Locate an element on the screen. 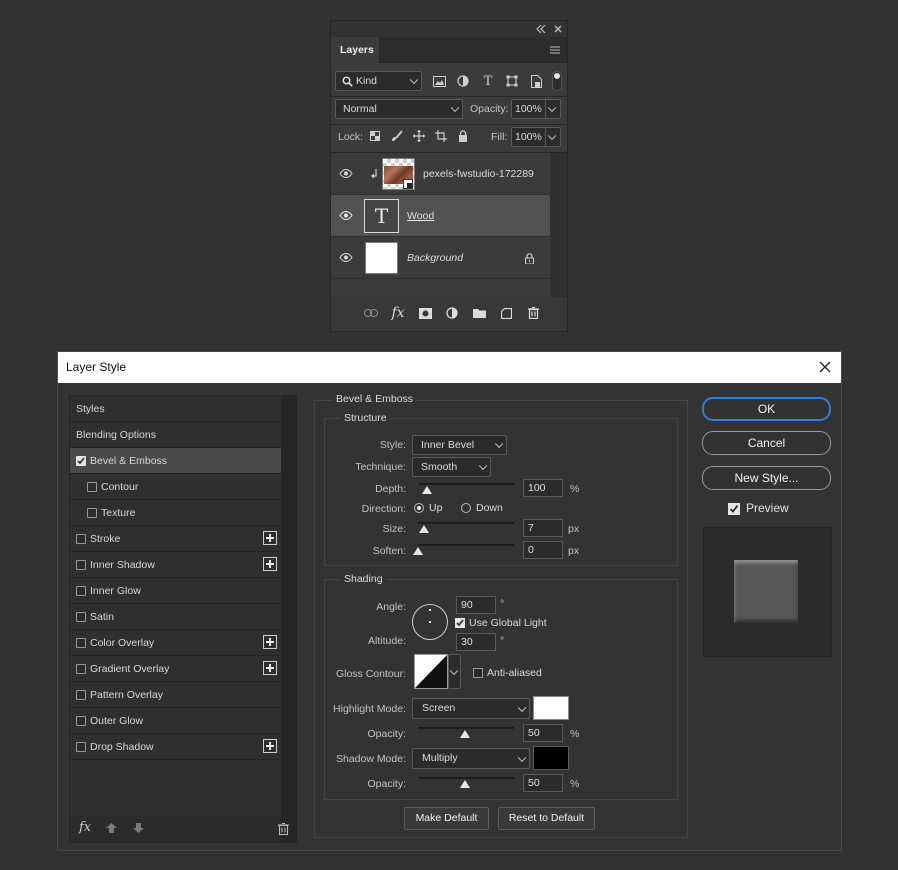 The image size is (898, 870). direction-down-radio is located at coordinates (466, 508).